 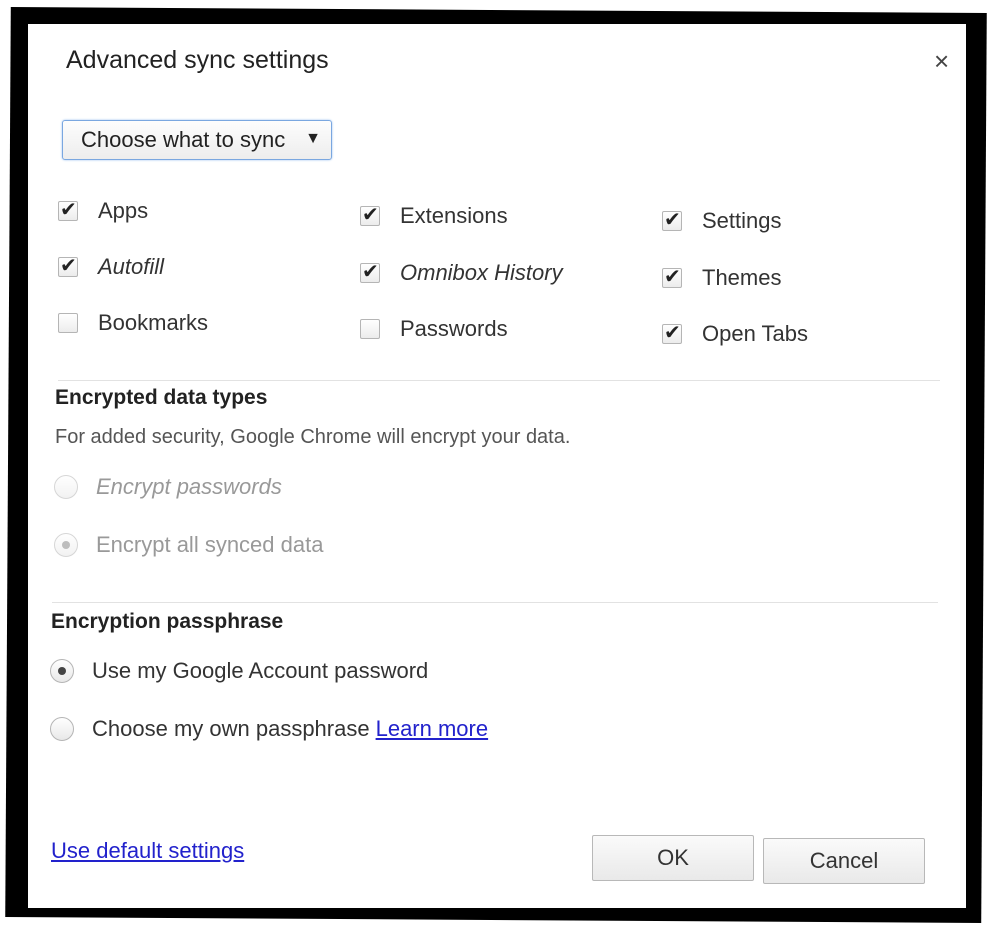 I want to click on checkbox-open-tabs, so click(x=672, y=332).